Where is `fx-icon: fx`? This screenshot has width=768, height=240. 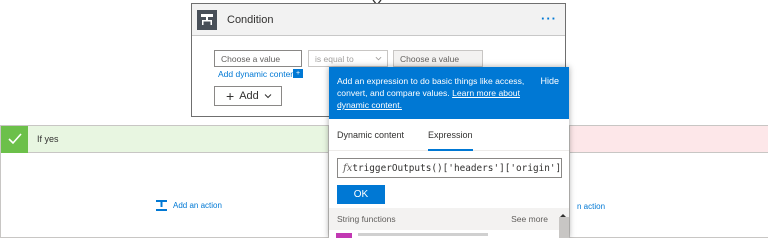
fx-icon: fx is located at coordinates (348, 168).